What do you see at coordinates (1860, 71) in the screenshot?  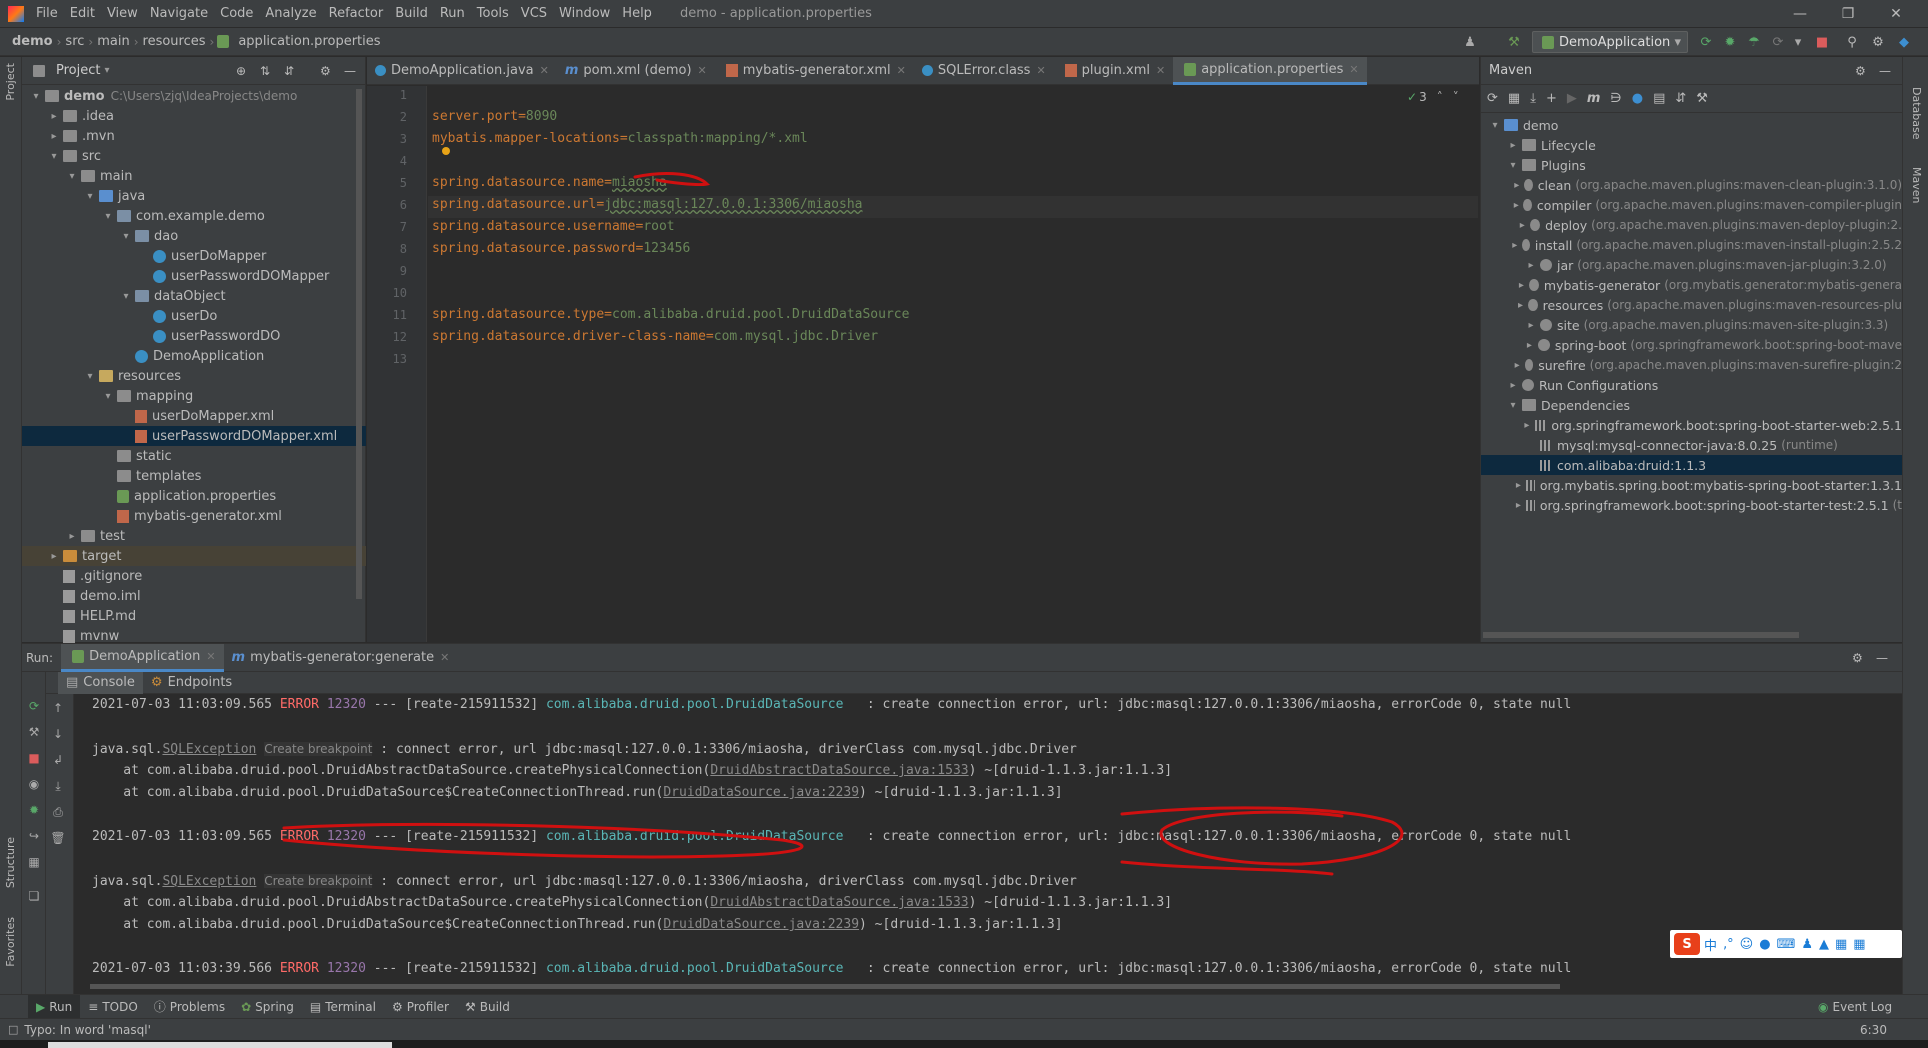 I see `settings-gear-icon: ⚙` at bounding box center [1860, 71].